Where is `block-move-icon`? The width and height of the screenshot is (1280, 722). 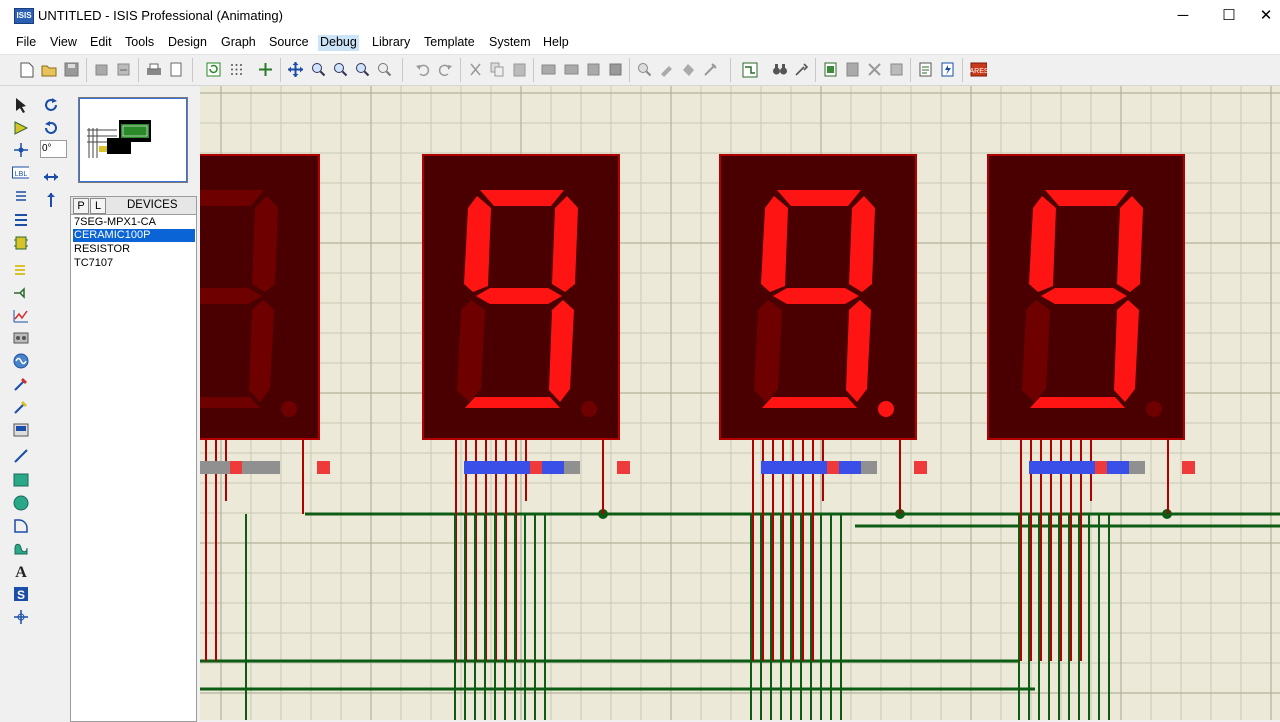 block-move-icon is located at coordinates (571, 69).